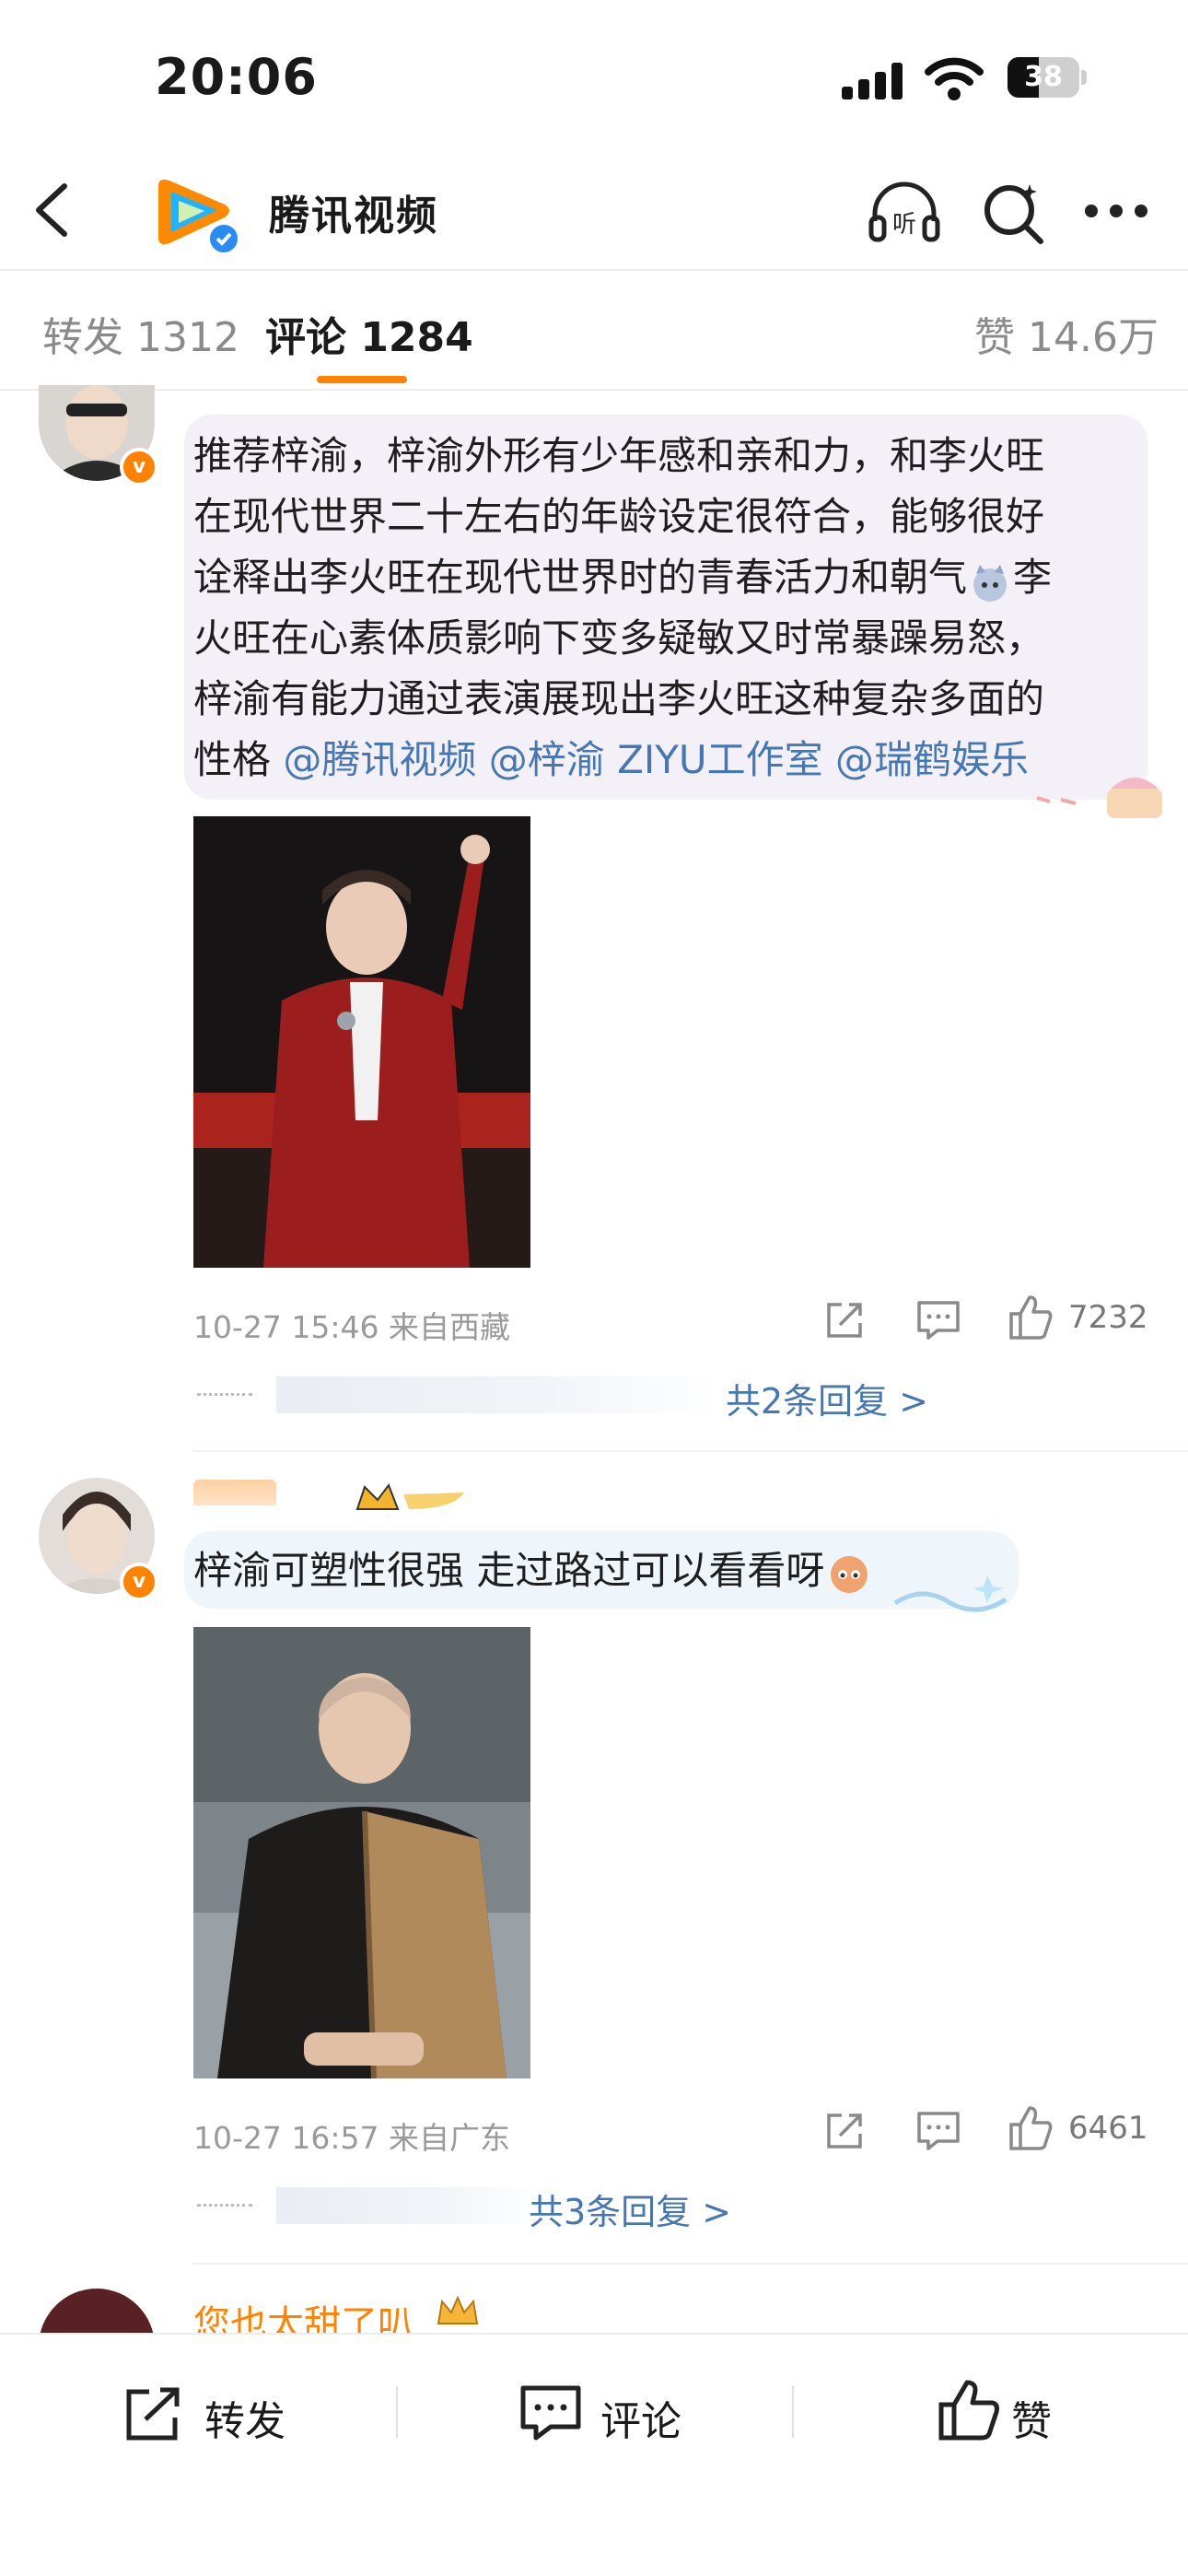 The width and height of the screenshot is (1188, 2576). I want to click on like-count: 6461, so click(1108, 2128).